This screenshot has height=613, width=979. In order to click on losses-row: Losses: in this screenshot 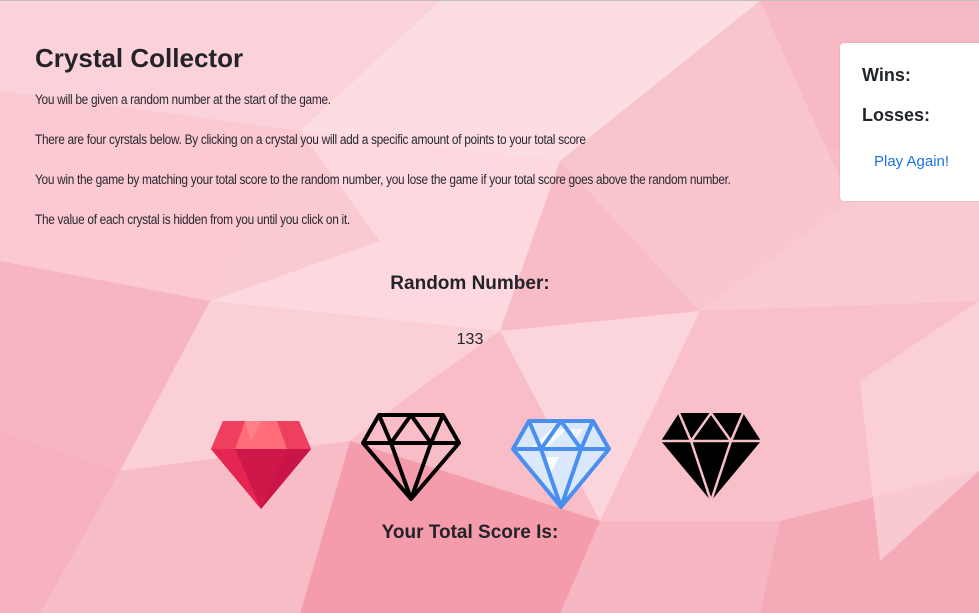, I will do `click(899, 115)`.